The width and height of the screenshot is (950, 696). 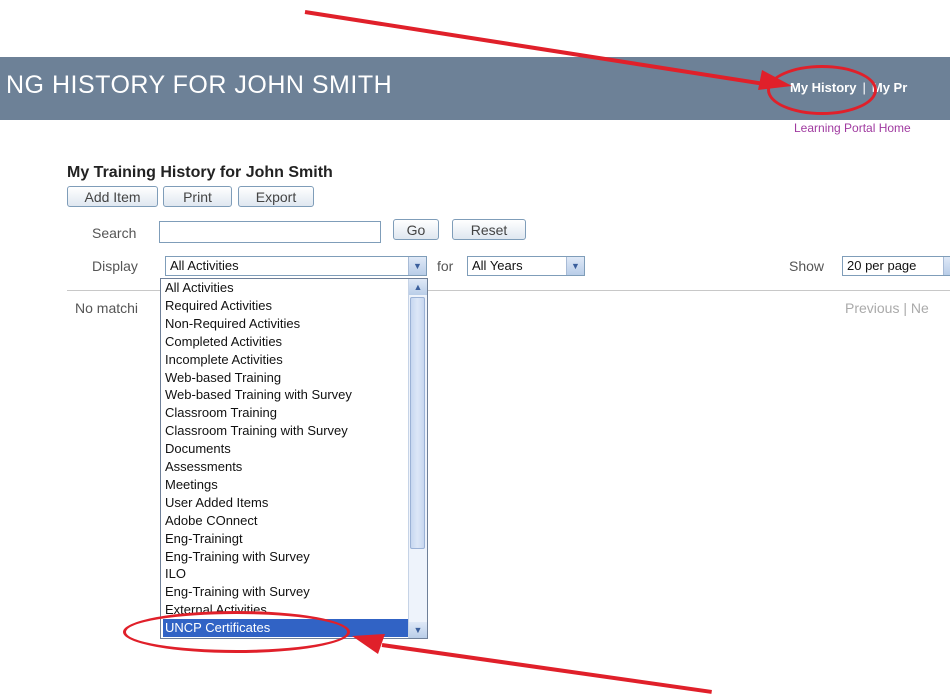 What do you see at coordinates (236, 632) in the screenshot?
I see `annotation-circle-uncp` at bounding box center [236, 632].